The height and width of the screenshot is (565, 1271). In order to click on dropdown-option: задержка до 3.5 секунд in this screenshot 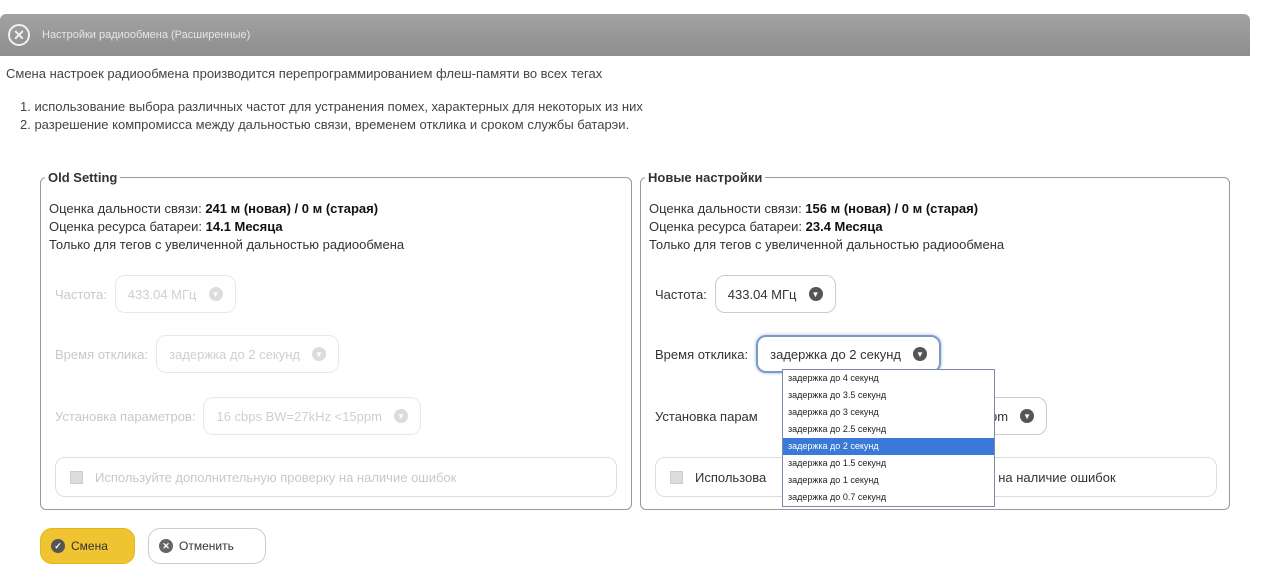, I will do `click(888, 395)`.